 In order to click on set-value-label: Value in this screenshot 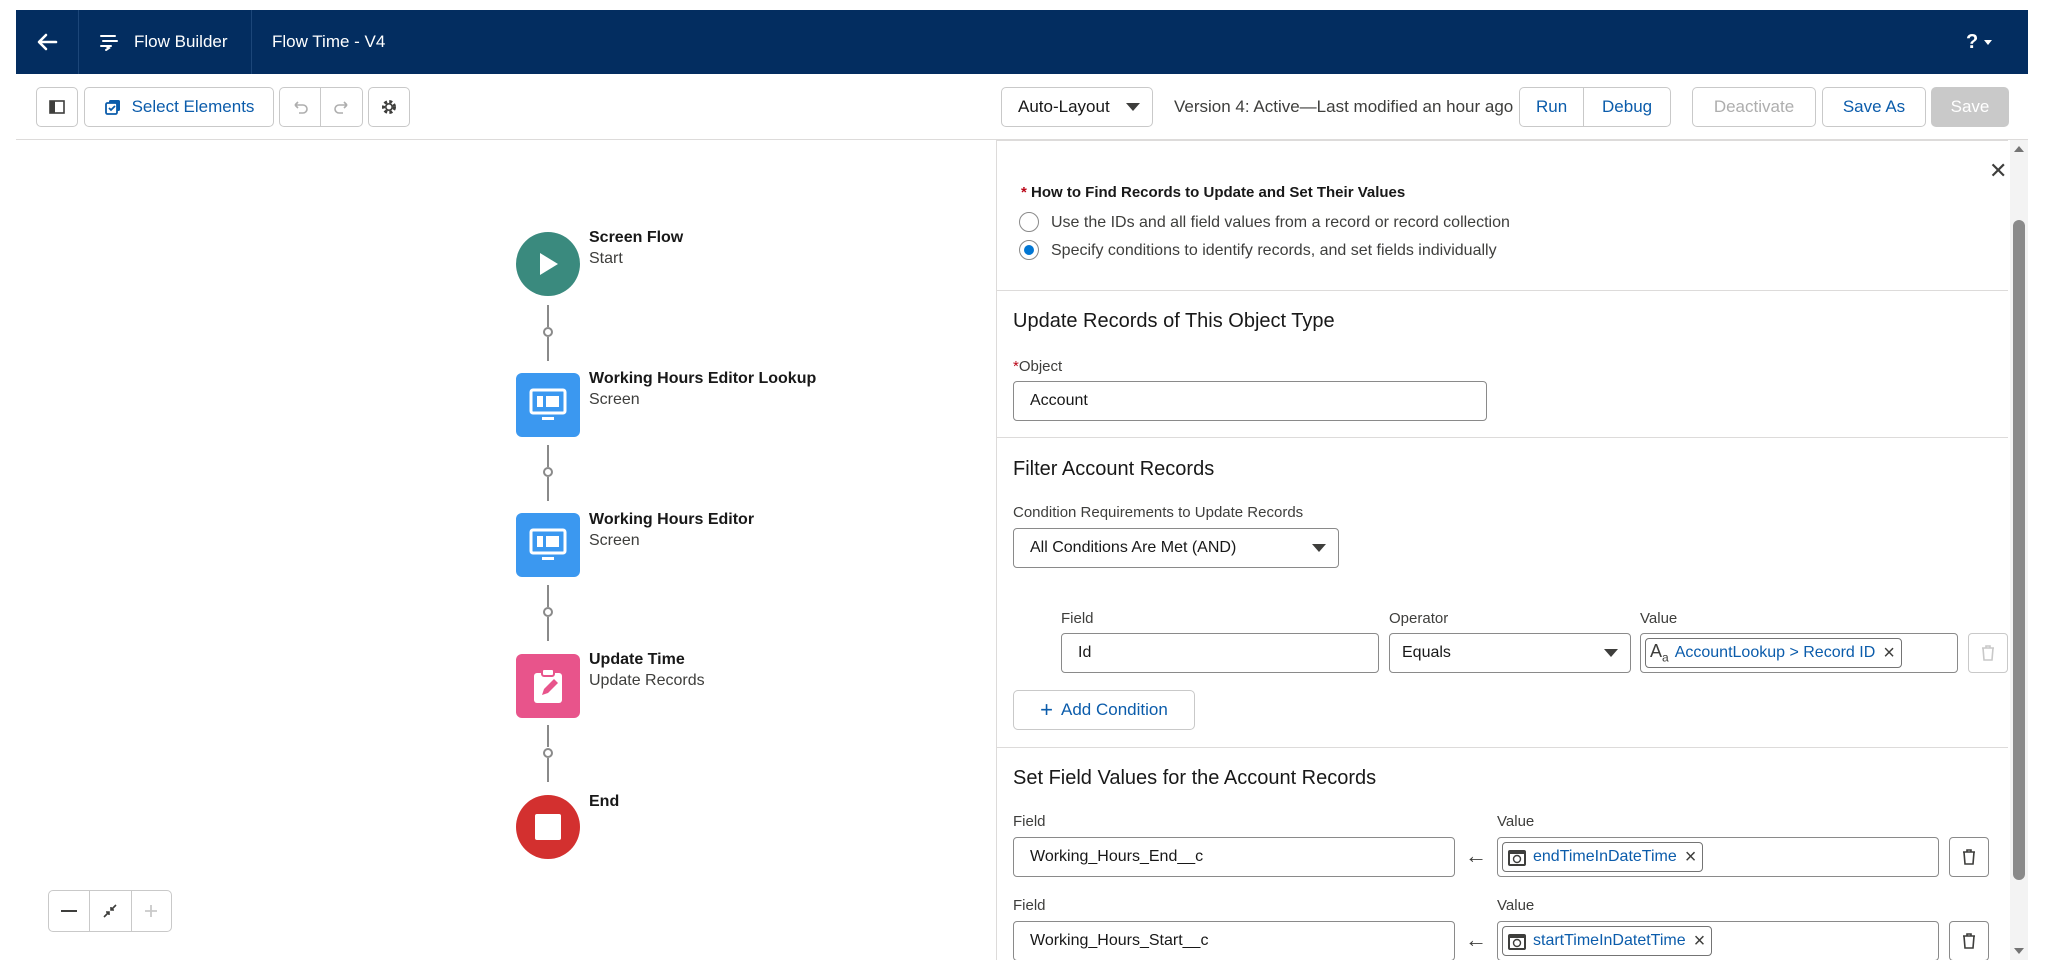, I will do `click(1516, 821)`.